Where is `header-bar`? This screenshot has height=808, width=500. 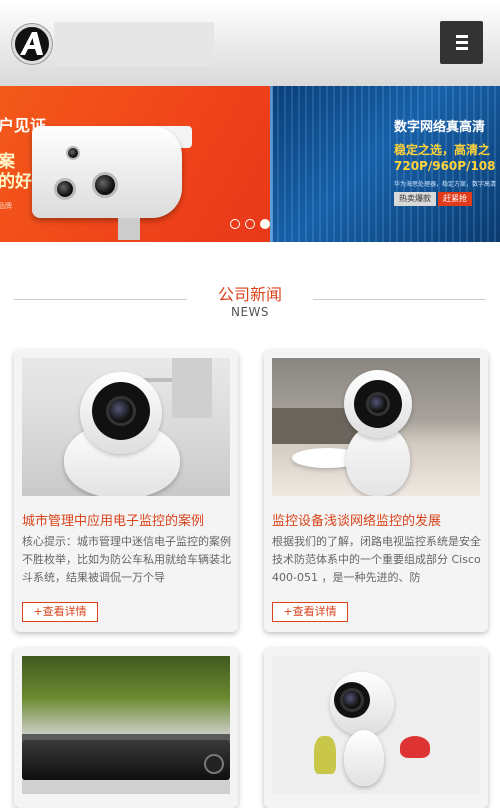
header-bar is located at coordinates (250, 43).